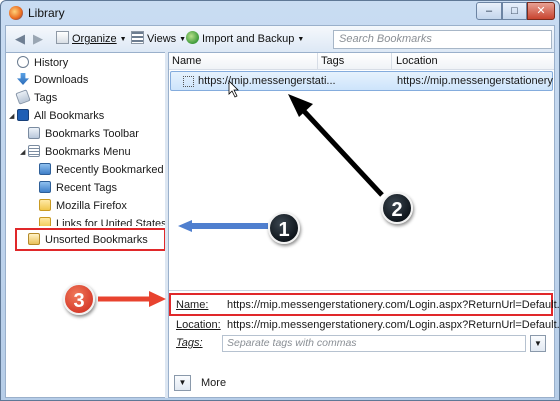  Describe the element at coordinates (417, 61) in the screenshot. I see `column-location: Location` at that location.